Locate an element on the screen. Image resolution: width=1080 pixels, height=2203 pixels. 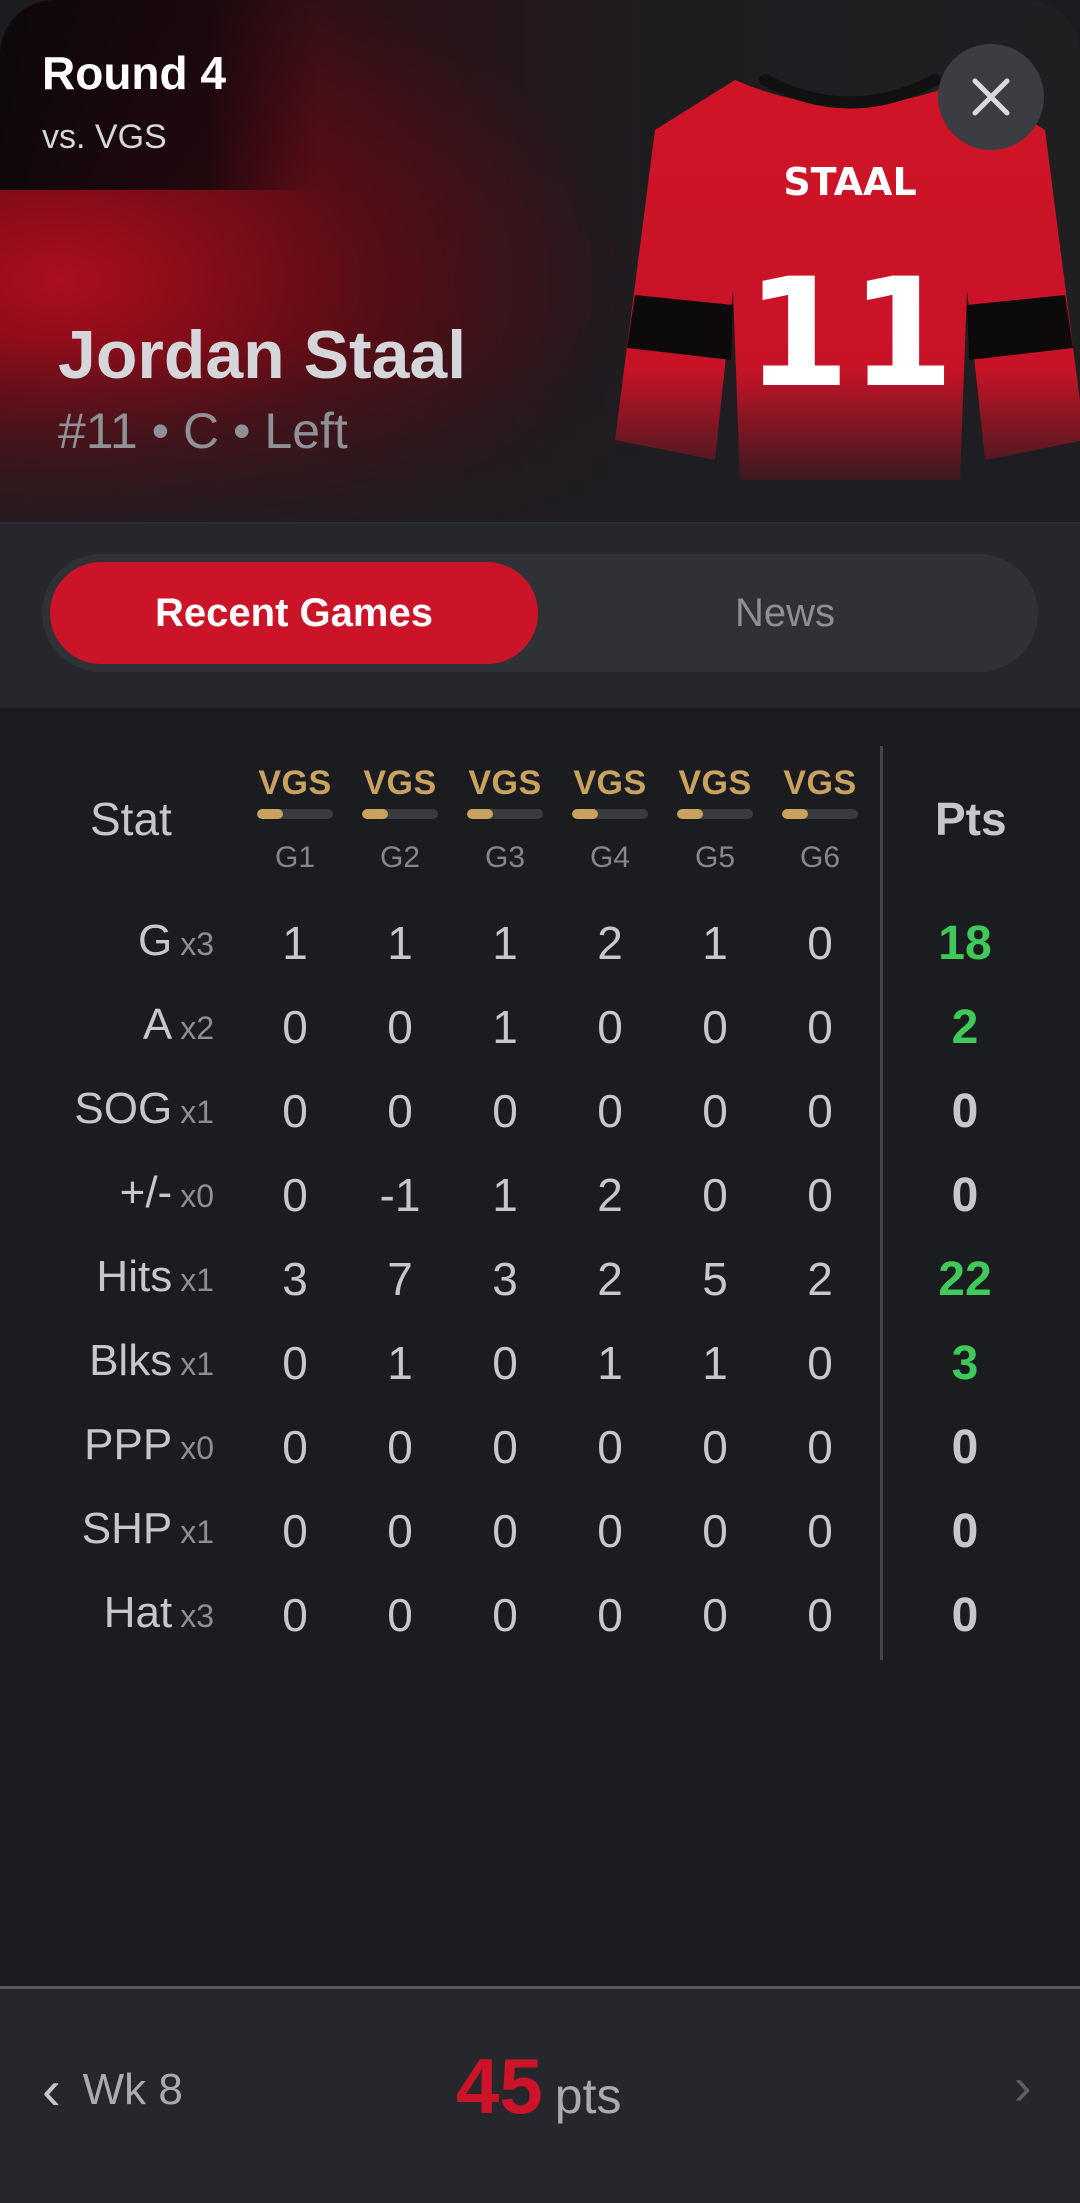
table-row: +/- x0 0 -1 1 2 0 0 0 is located at coordinates (540, 1200).